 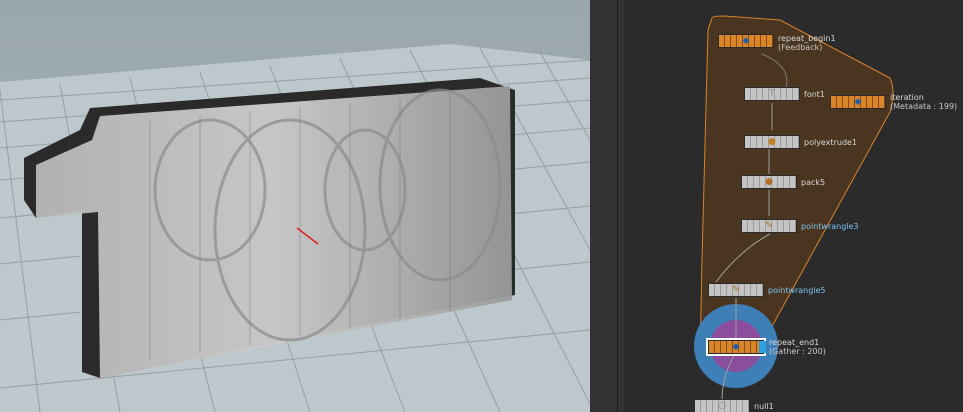 What do you see at coordinates (800, 226) in the screenshot?
I see `node-pointwrangle3: ✎ pointwrangle3` at bounding box center [800, 226].